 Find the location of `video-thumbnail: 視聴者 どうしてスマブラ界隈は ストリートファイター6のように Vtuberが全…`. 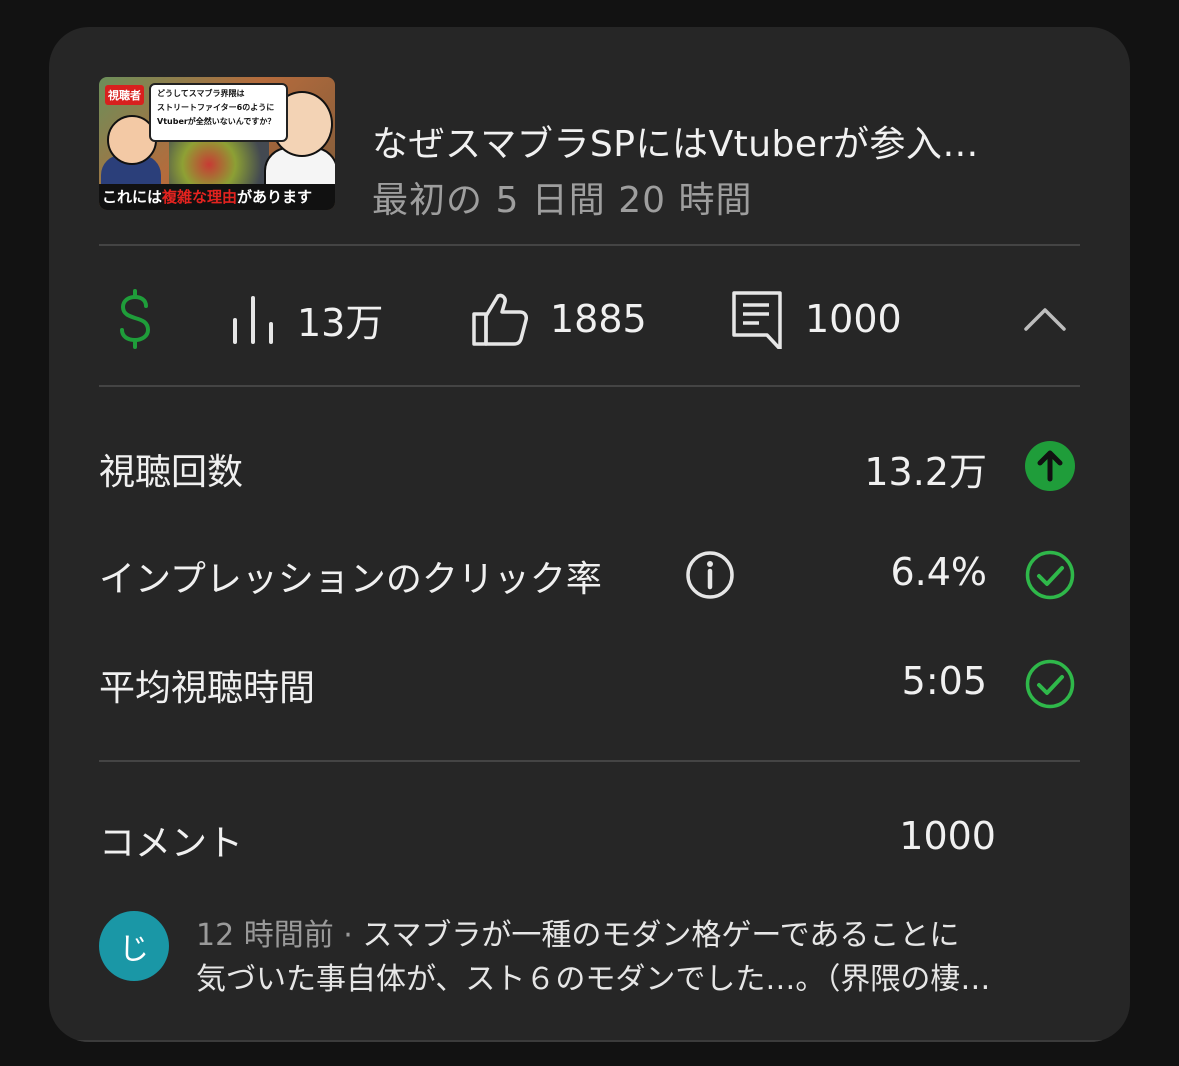

video-thumbnail: 視聴者 どうしてスマブラ界隈は ストリートファイター6のように Vtuberが全… is located at coordinates (217, 143).